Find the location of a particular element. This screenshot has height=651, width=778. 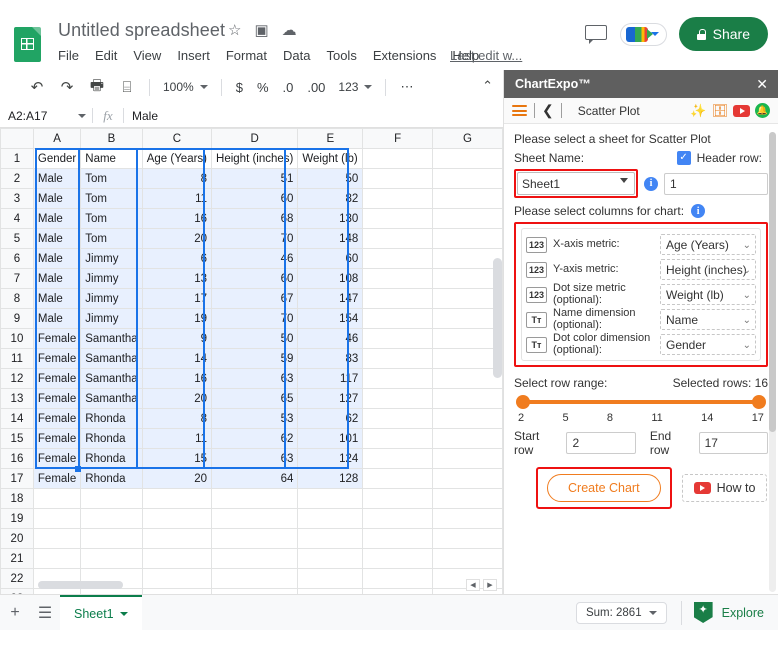

function-icon: fx is located at coordinates (108, 116).